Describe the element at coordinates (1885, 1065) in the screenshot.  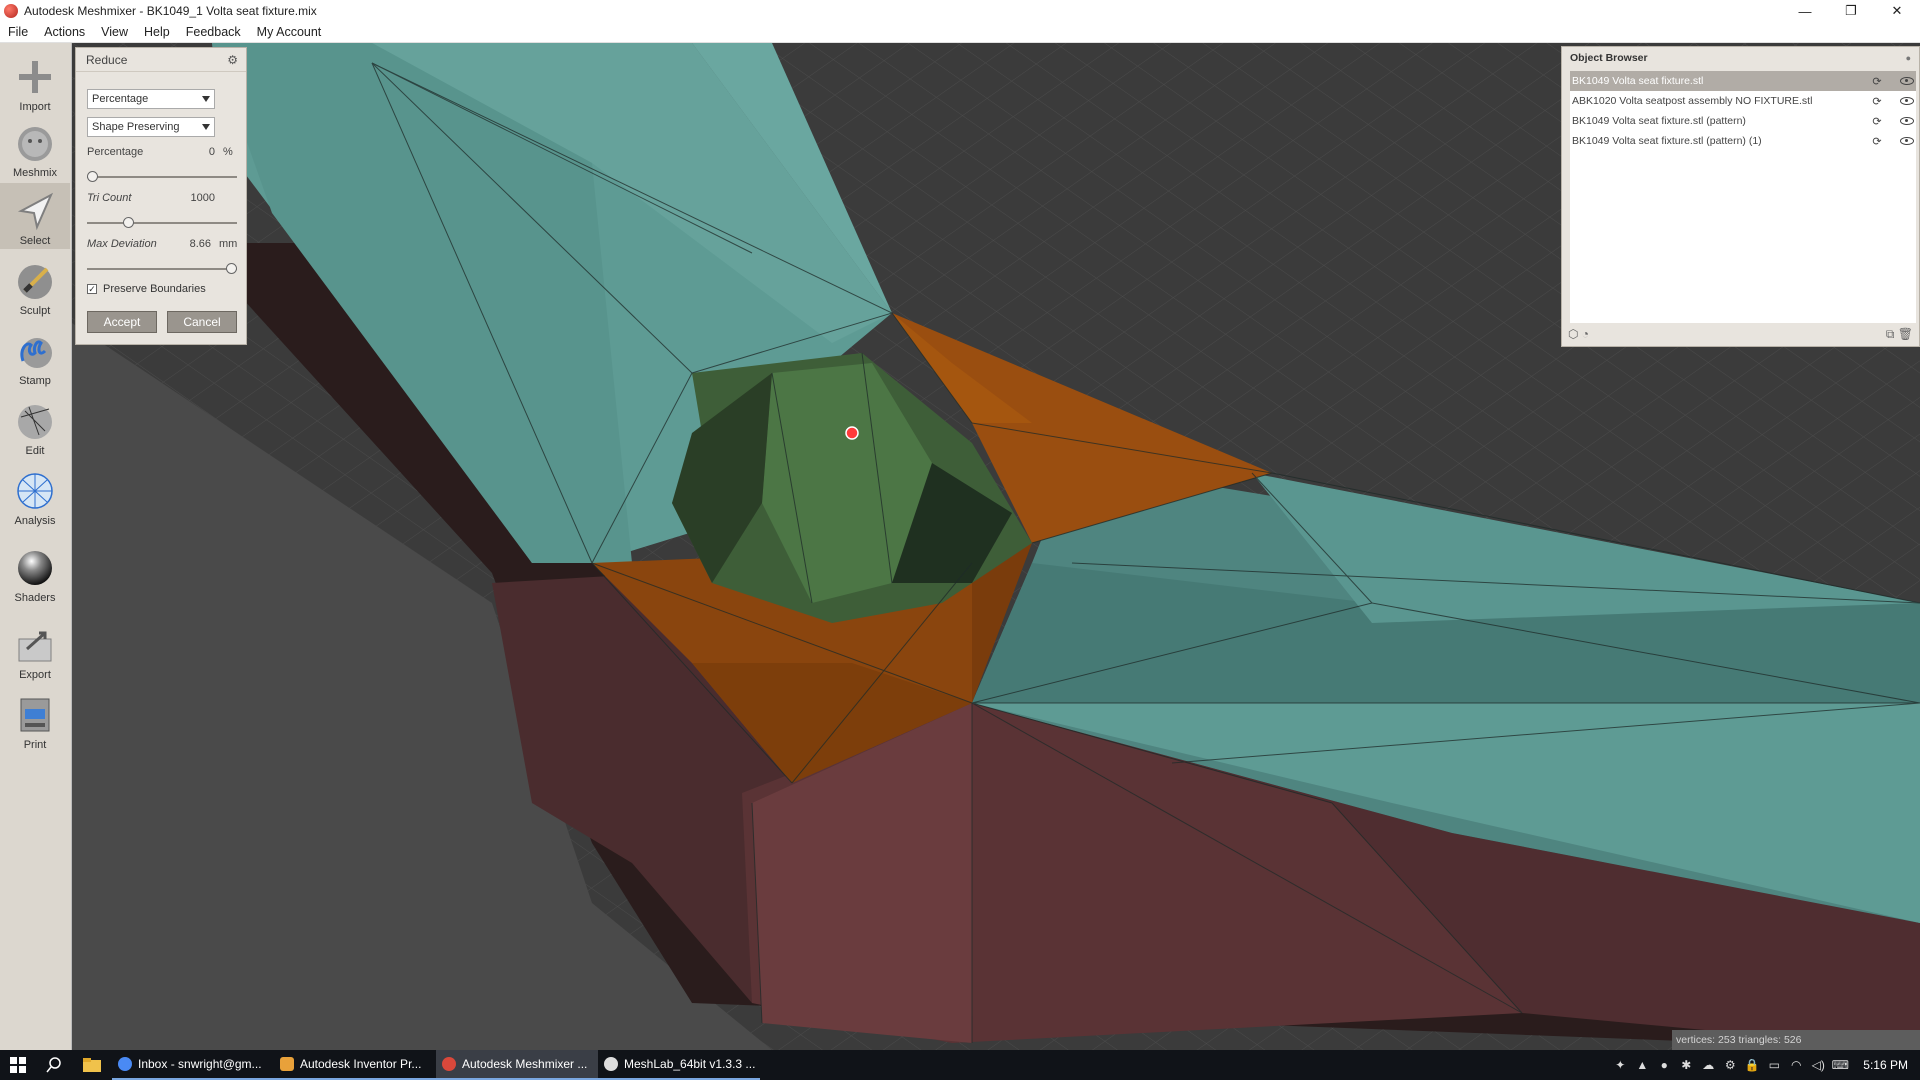
I see `clock: 5:16 PM` at that location.